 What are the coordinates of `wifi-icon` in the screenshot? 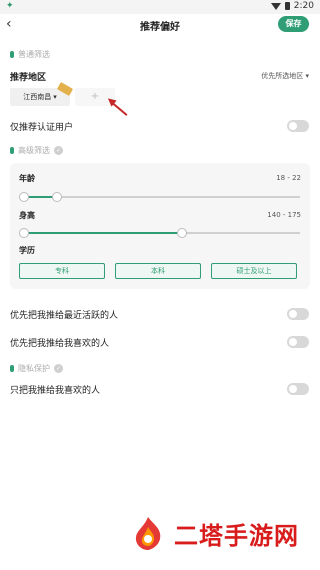 It's located at (275, 6).